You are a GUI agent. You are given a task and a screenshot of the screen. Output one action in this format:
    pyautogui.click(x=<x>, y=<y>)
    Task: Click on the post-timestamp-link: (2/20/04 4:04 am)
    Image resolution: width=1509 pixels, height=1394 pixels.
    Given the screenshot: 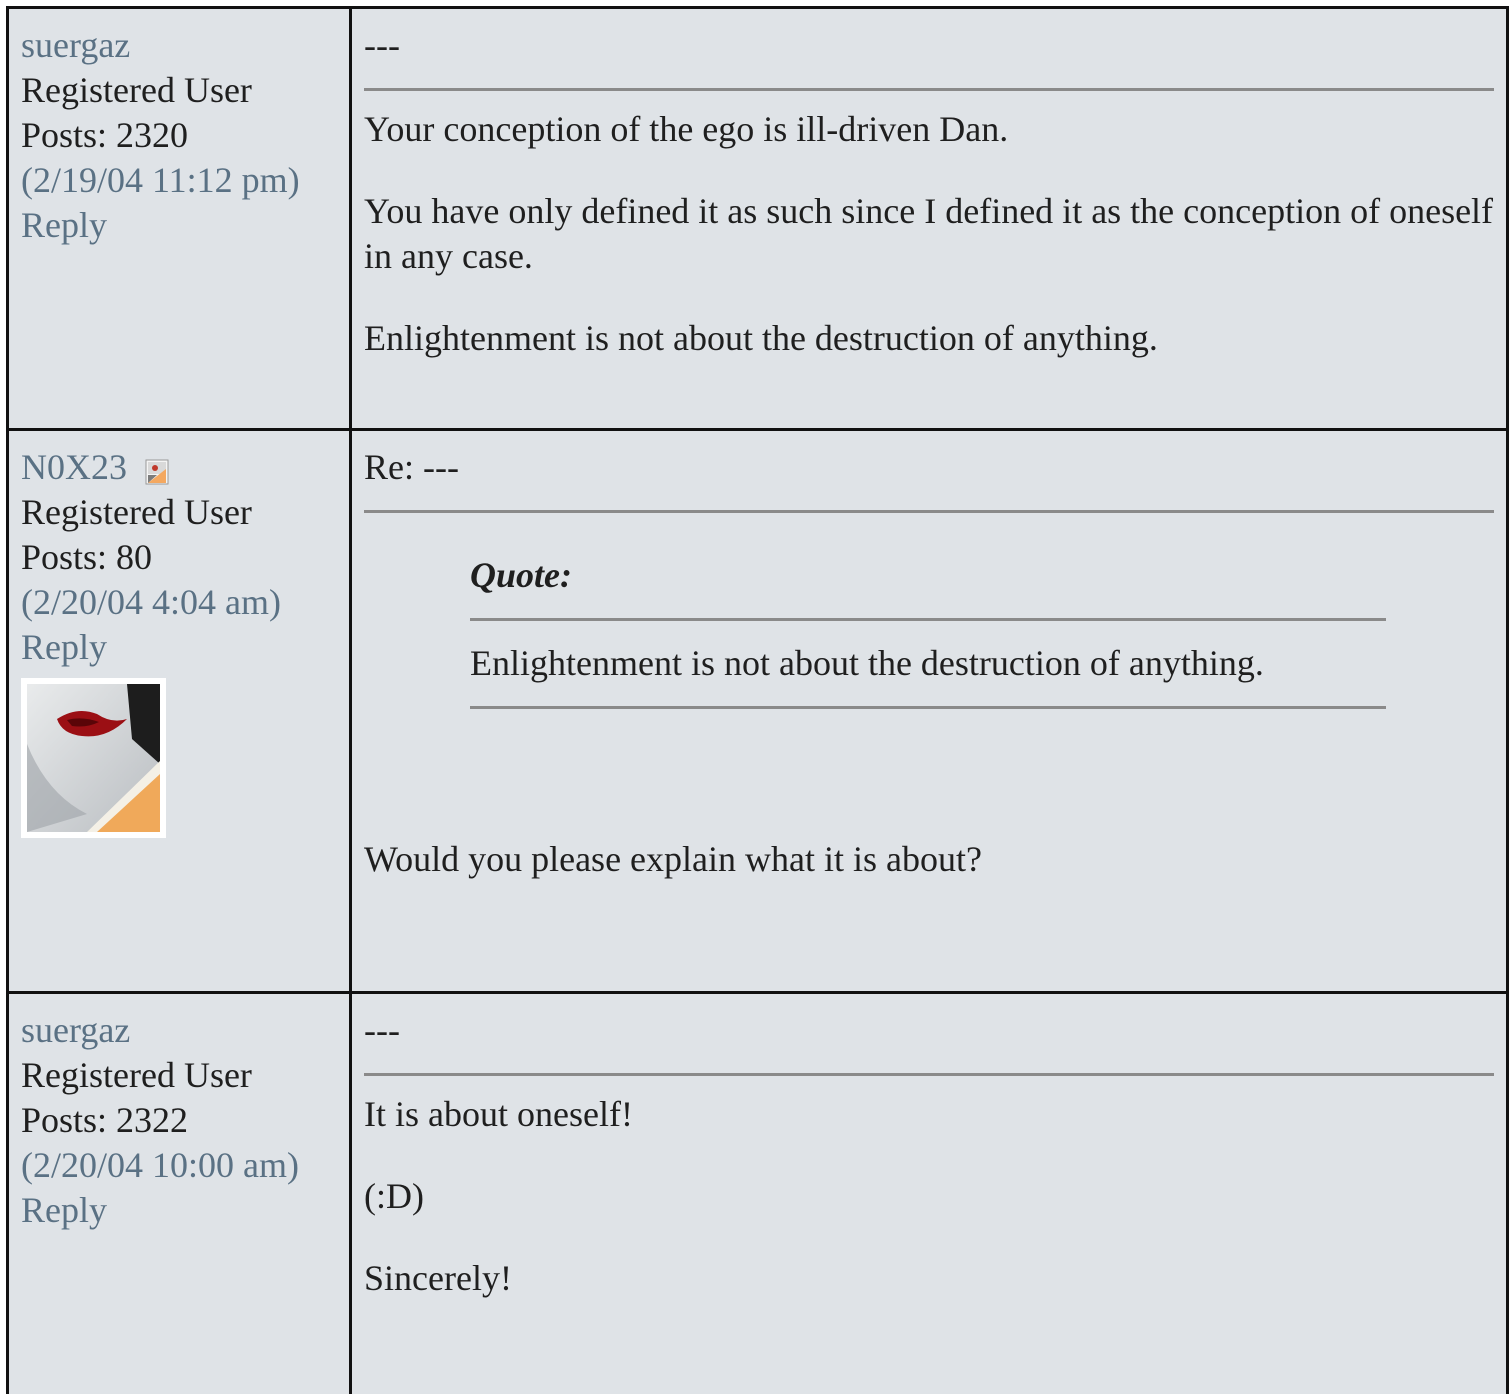 What is the action you would take?
    pyautogui.click(x=179, y=602)
    